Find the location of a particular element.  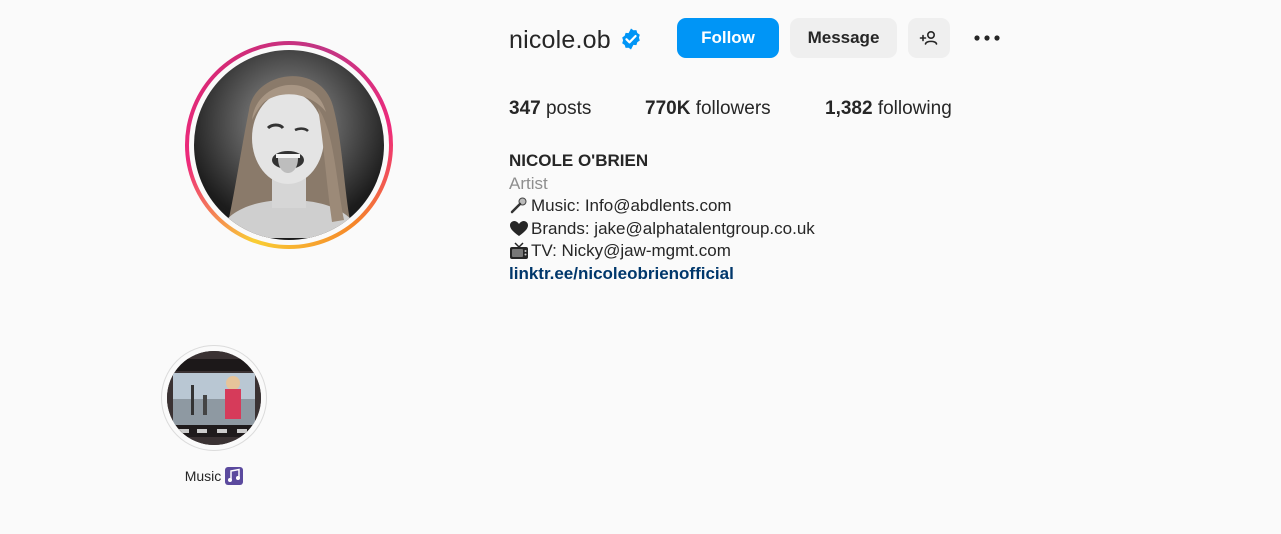

profile-full-name: NICOLE O'BRIEN is located at coordinates (579, 160).